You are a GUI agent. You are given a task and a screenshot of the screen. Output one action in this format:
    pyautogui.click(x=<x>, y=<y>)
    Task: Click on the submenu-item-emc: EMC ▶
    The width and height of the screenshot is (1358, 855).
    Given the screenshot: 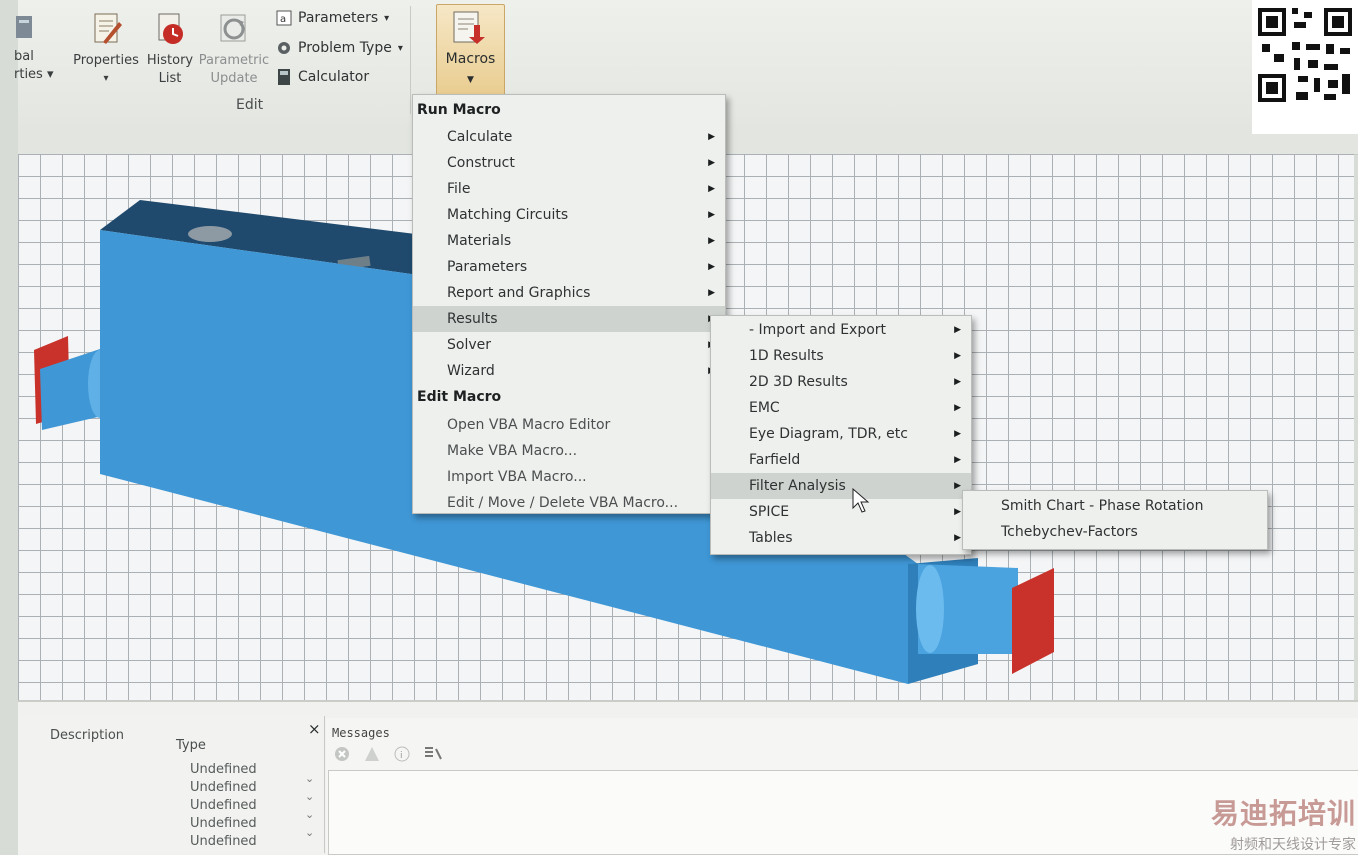 What is the action you would take?
    pyautogui.click(x=841, y=408)
    